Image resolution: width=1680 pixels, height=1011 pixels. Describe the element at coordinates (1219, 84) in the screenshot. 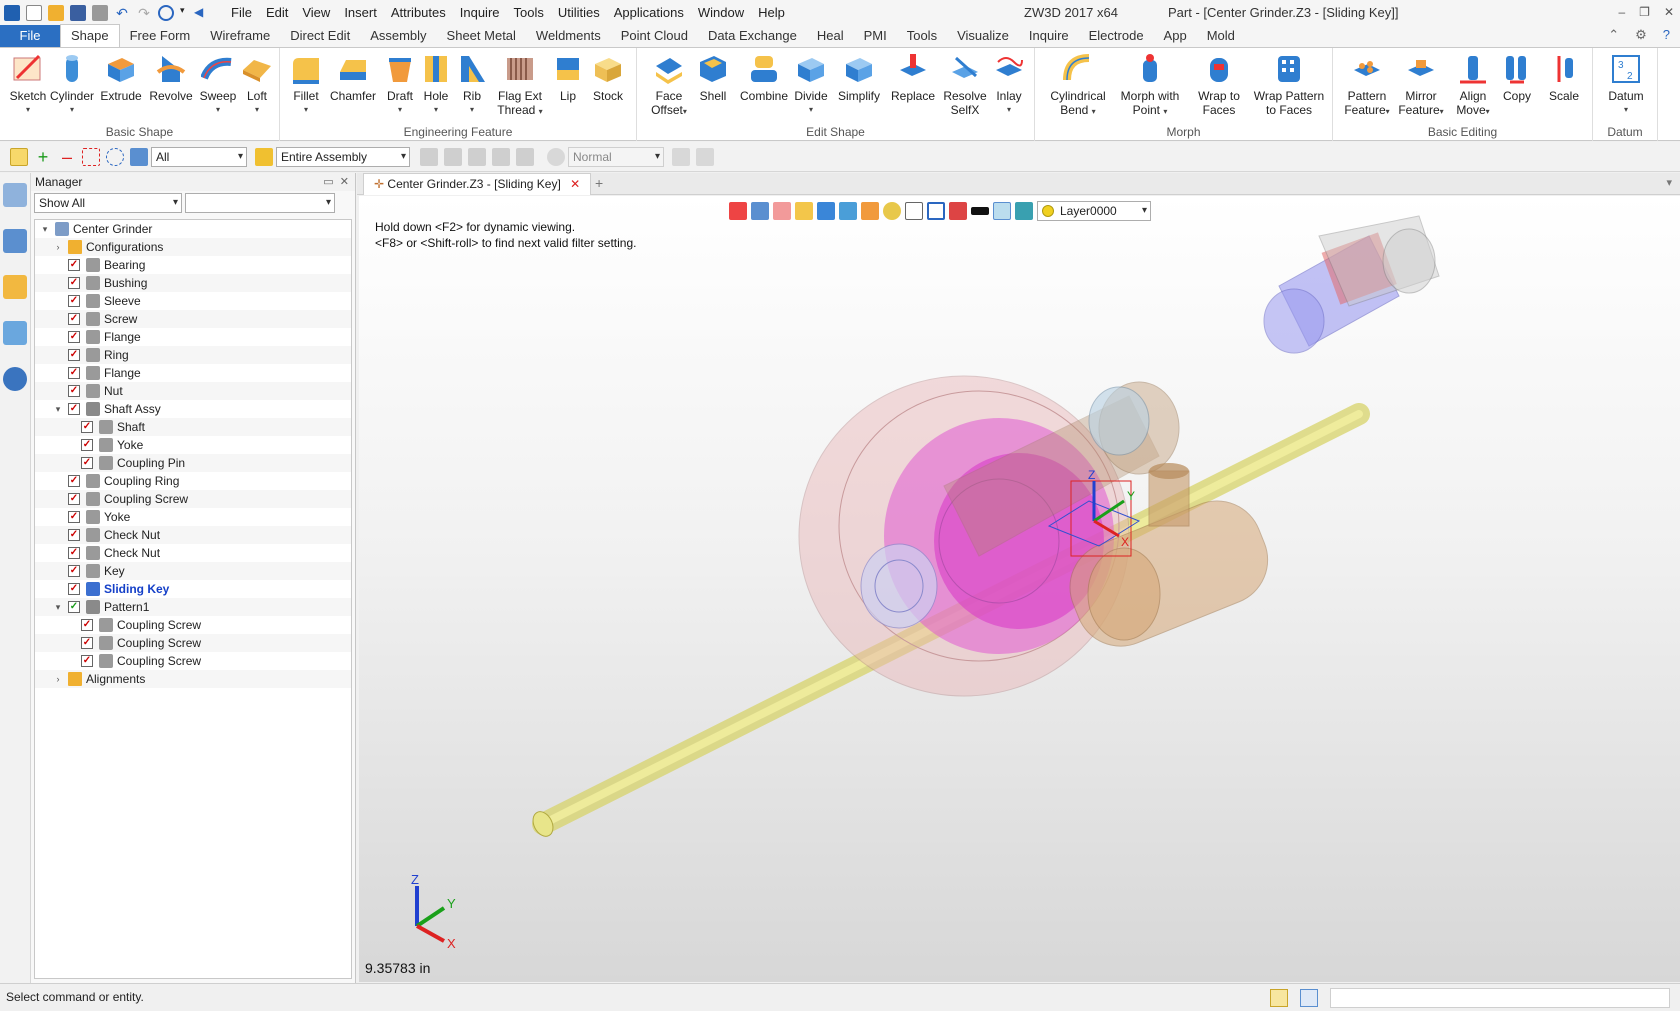

I see `wrap-to-faces-button: Wrap to Faces` at that location.